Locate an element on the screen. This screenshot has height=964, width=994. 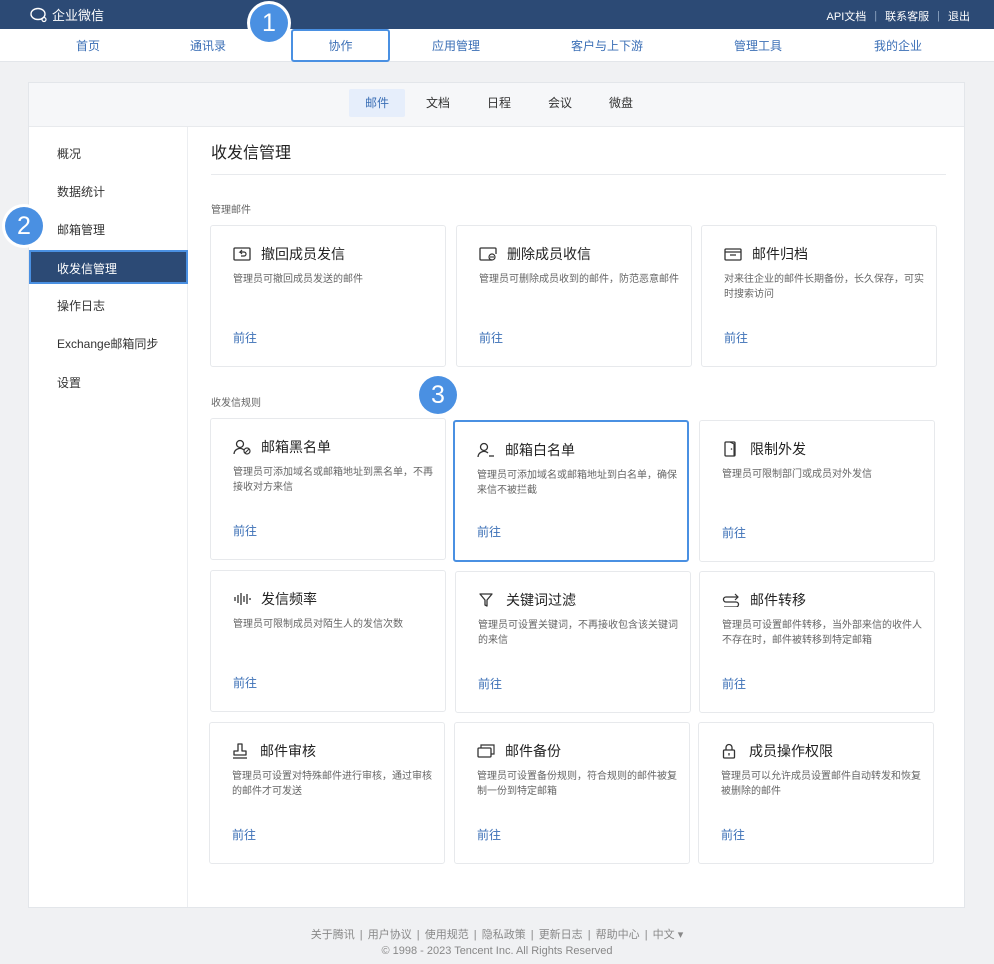
nav-contacts: 通讯录 is located at coordinates (208, 45).